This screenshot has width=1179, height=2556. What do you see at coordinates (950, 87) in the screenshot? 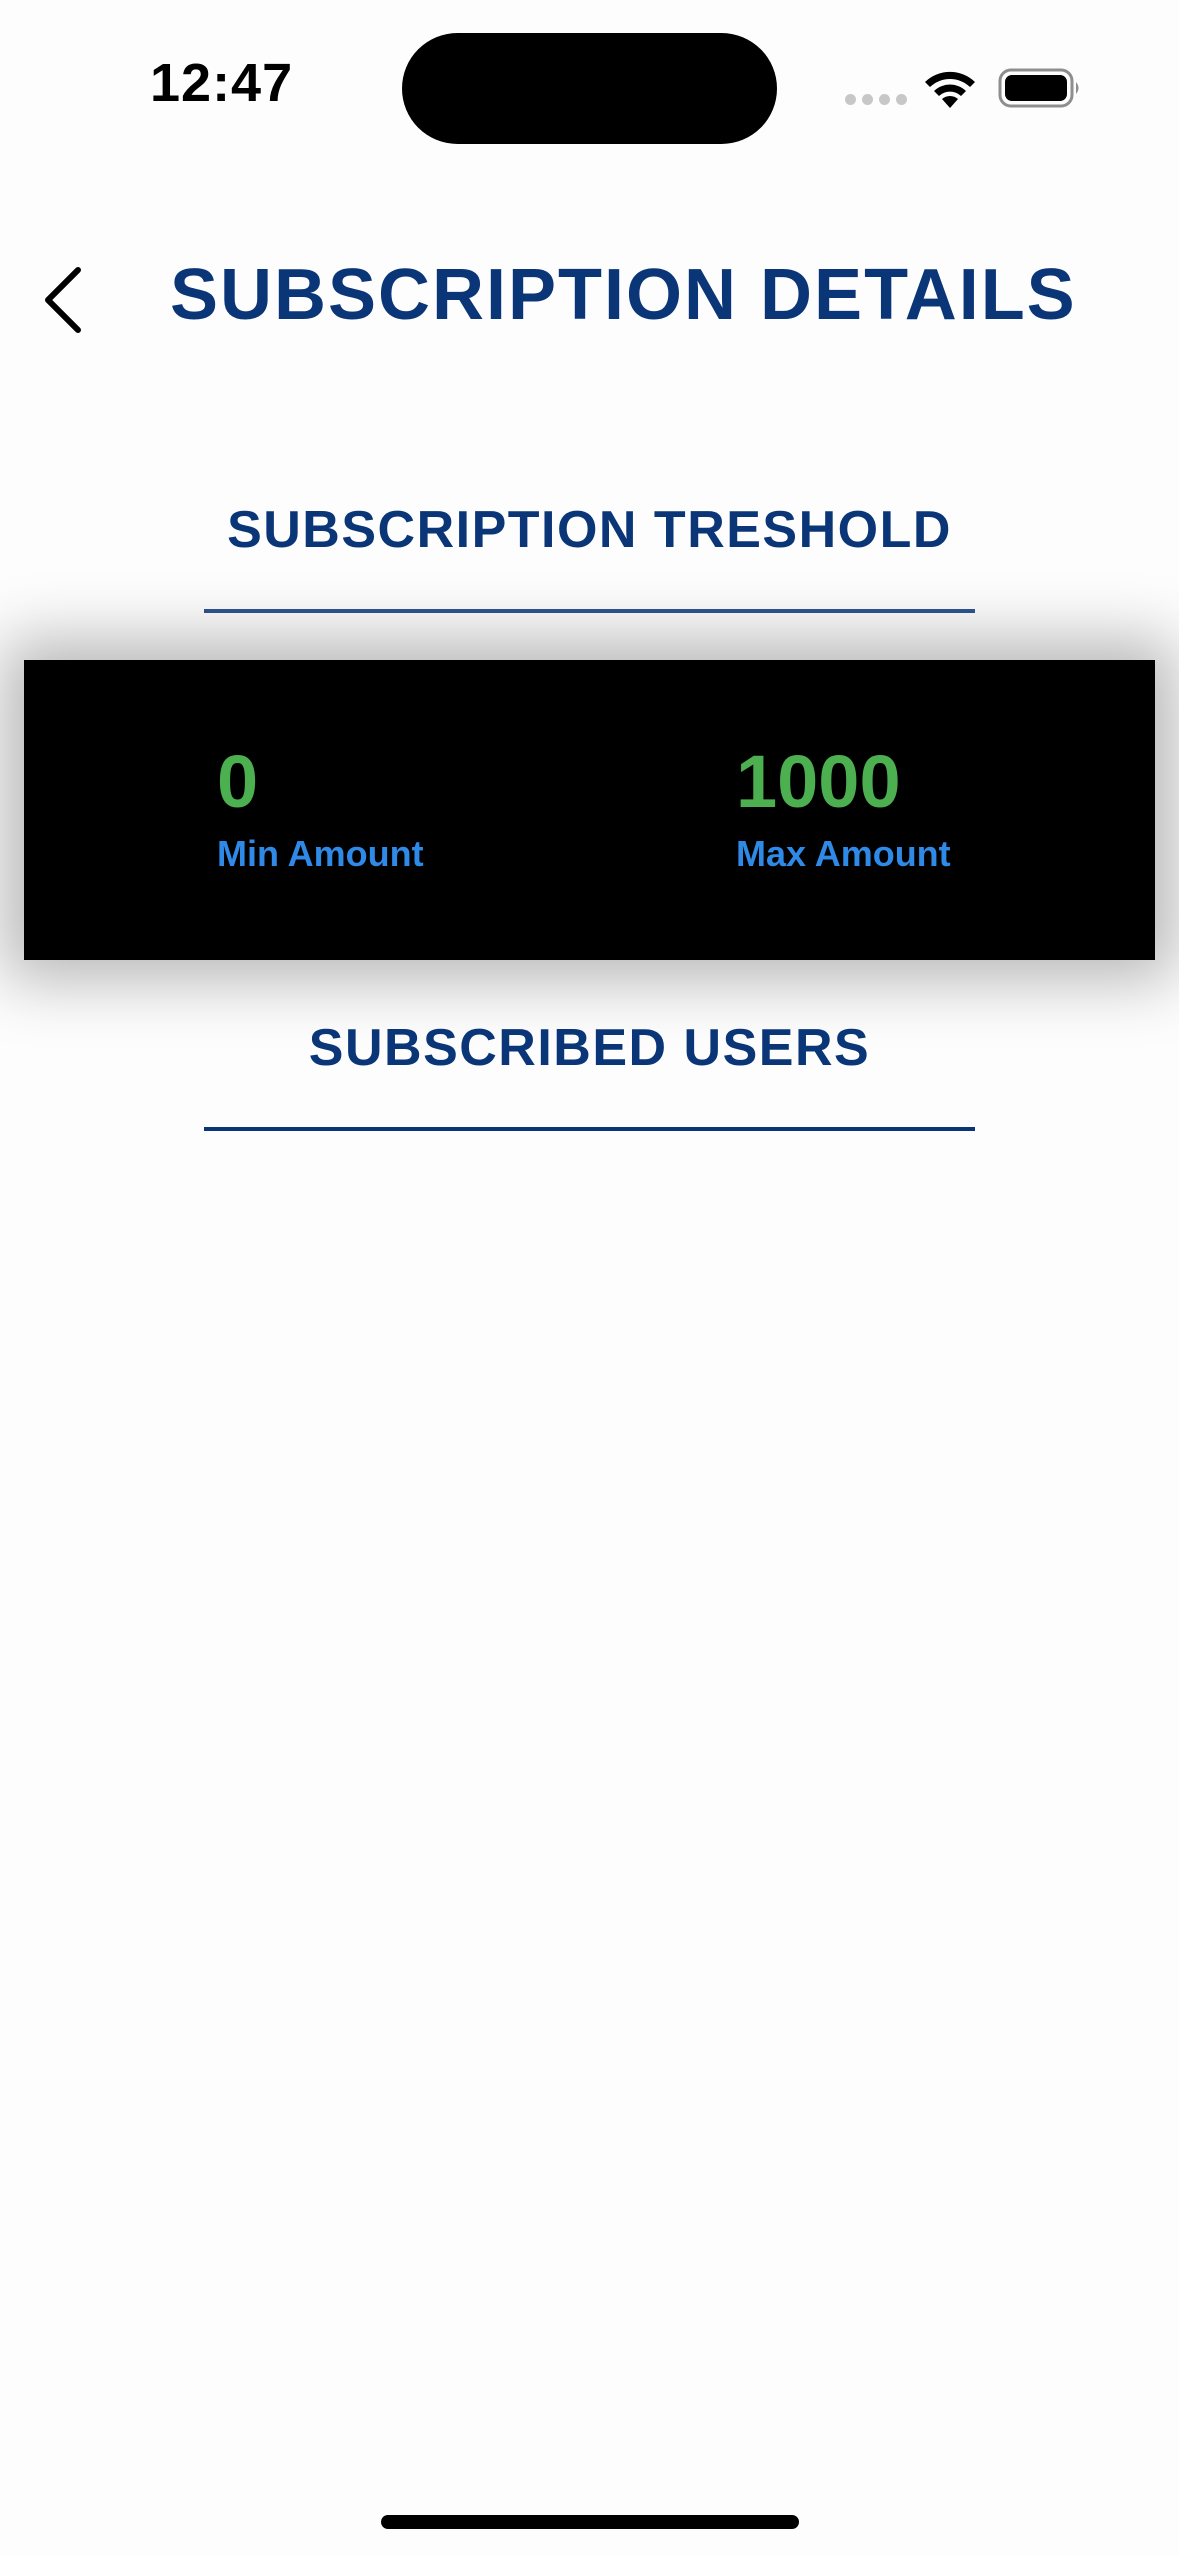
I see `wifi-icon` at bounding box center [950, 87].